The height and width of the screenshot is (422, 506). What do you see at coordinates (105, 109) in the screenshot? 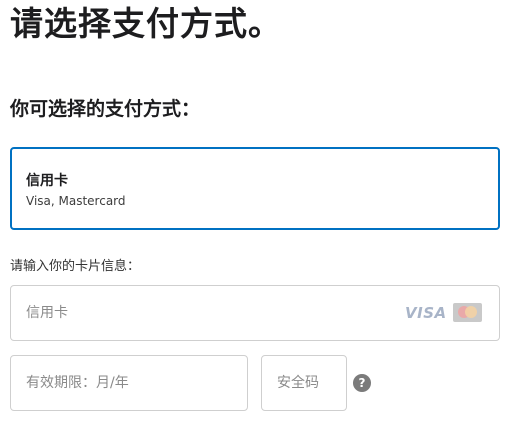
I see `payment-methods-heading: 你可选择的支付方式：` at bounding box center [105, 109].